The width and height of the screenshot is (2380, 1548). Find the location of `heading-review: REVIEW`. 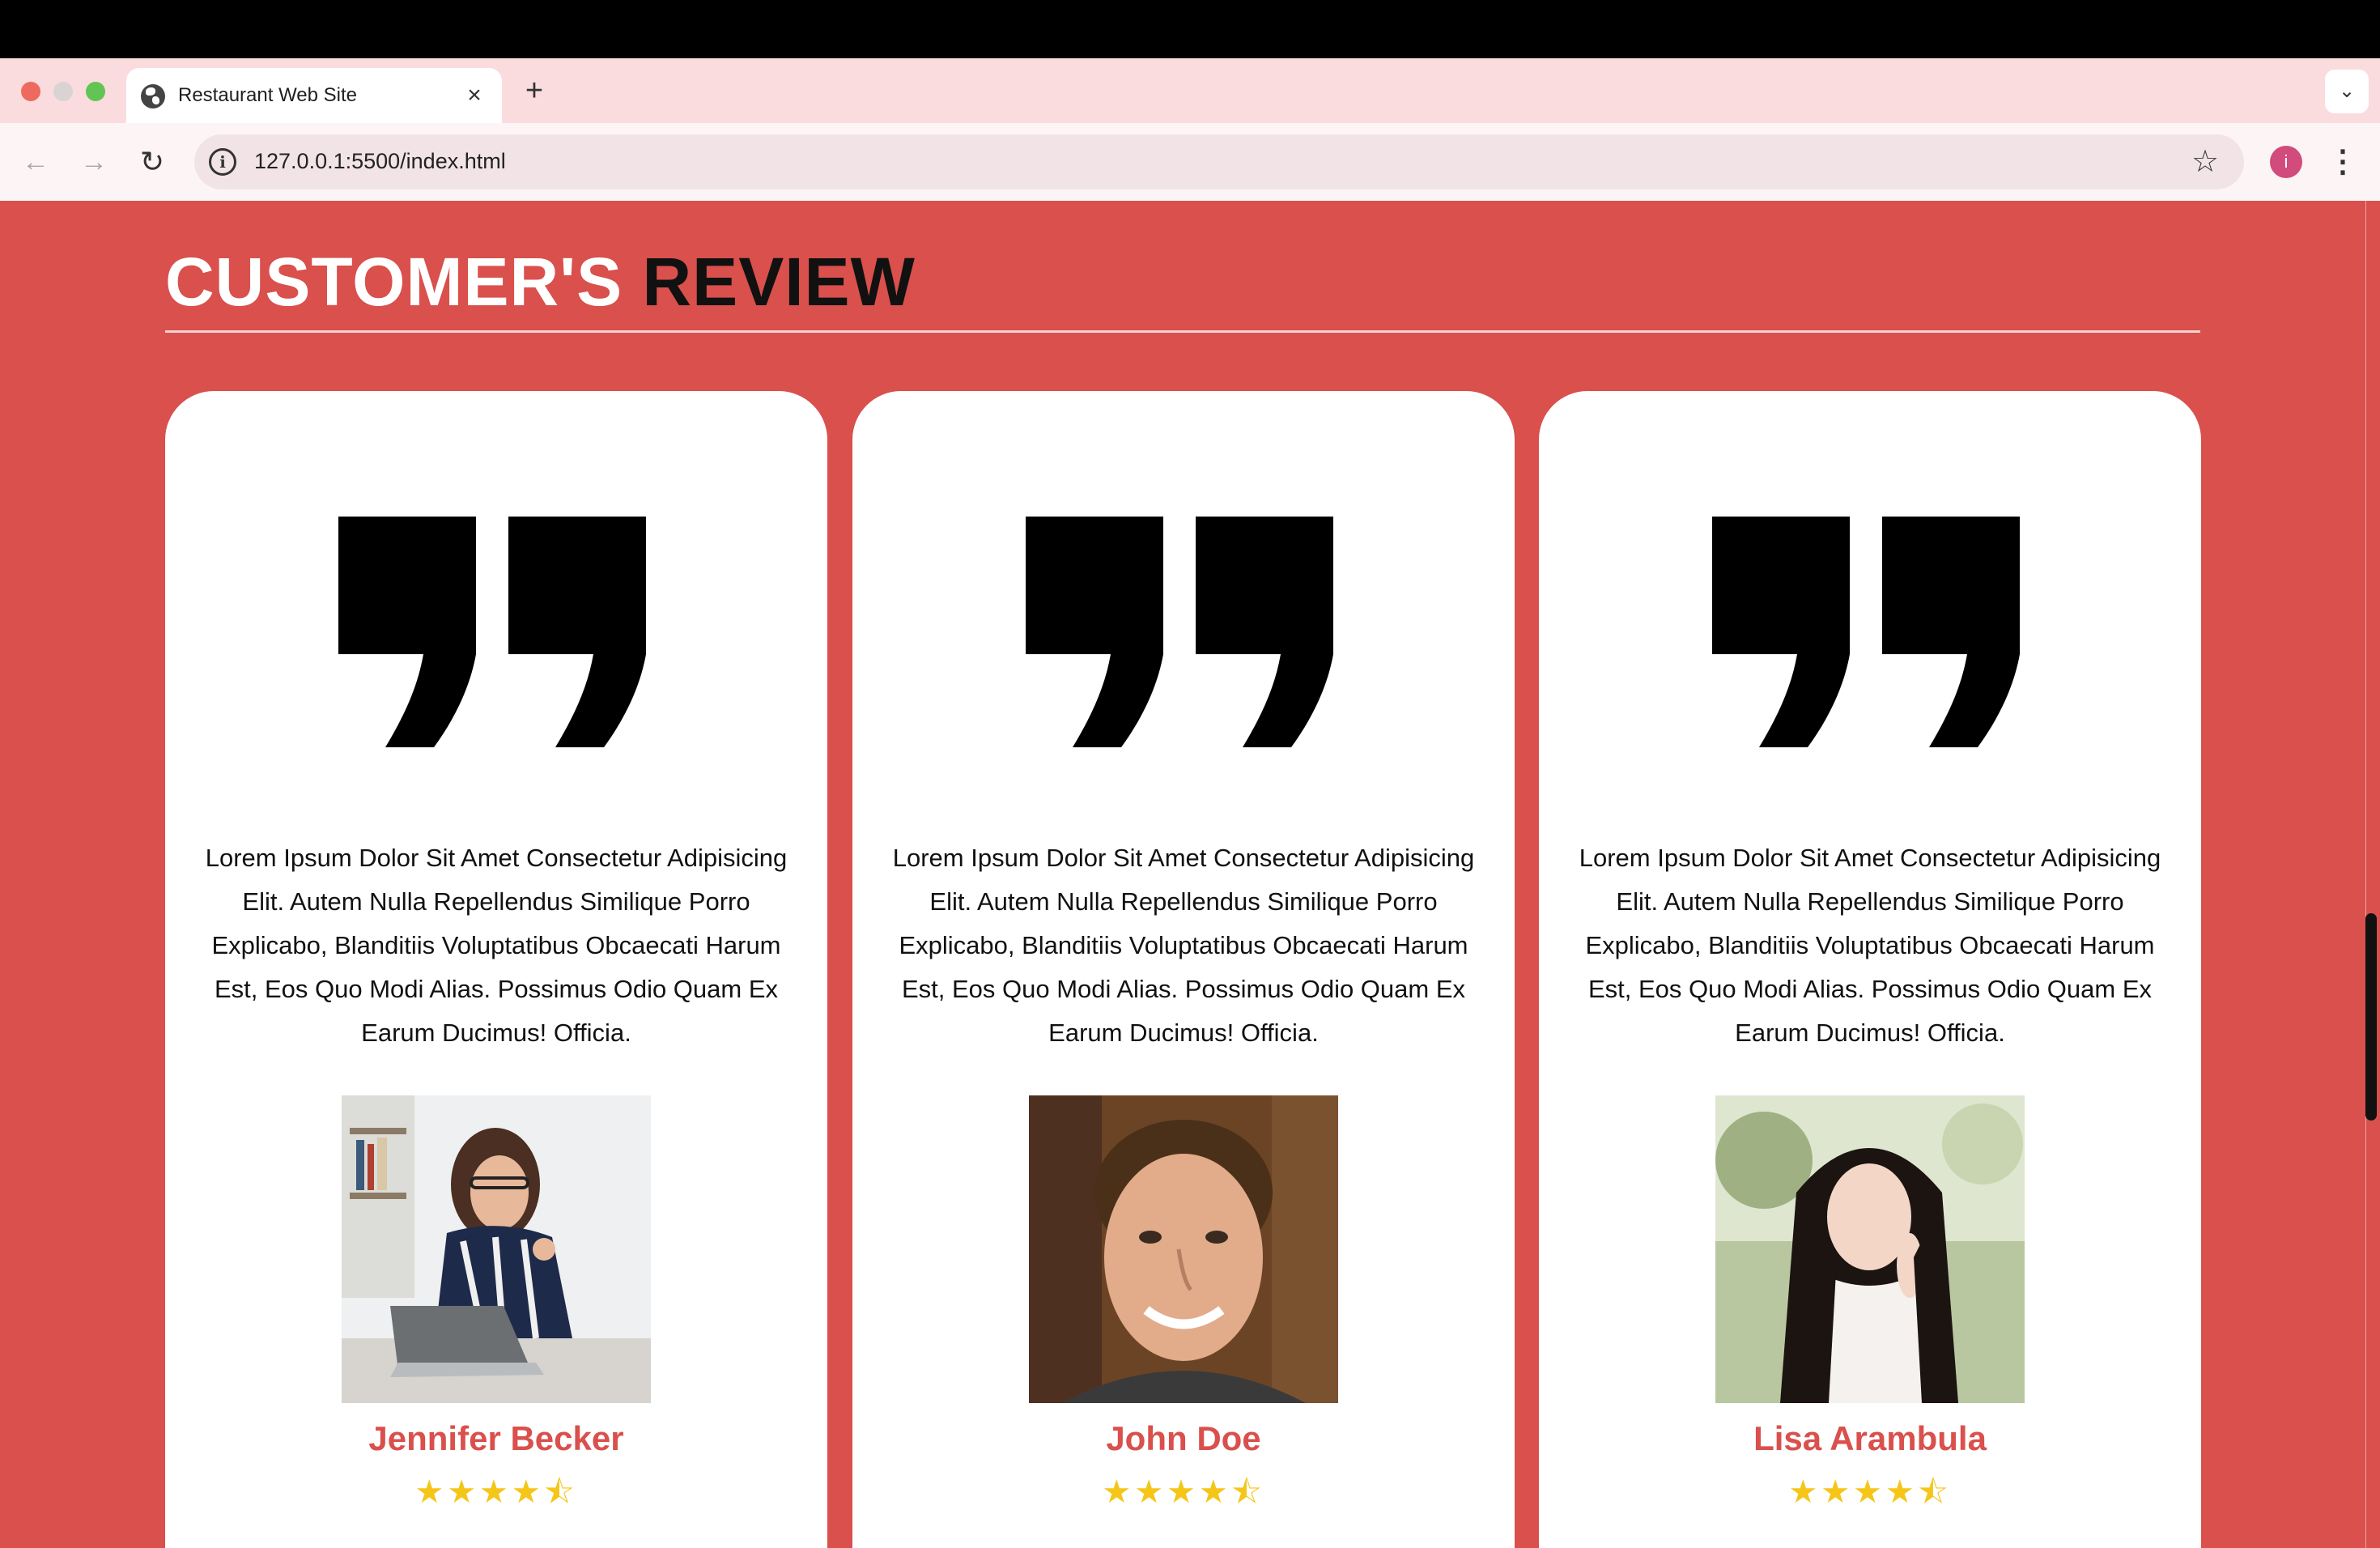

heading-review: REVIEW is located at coordinates (779, 282).